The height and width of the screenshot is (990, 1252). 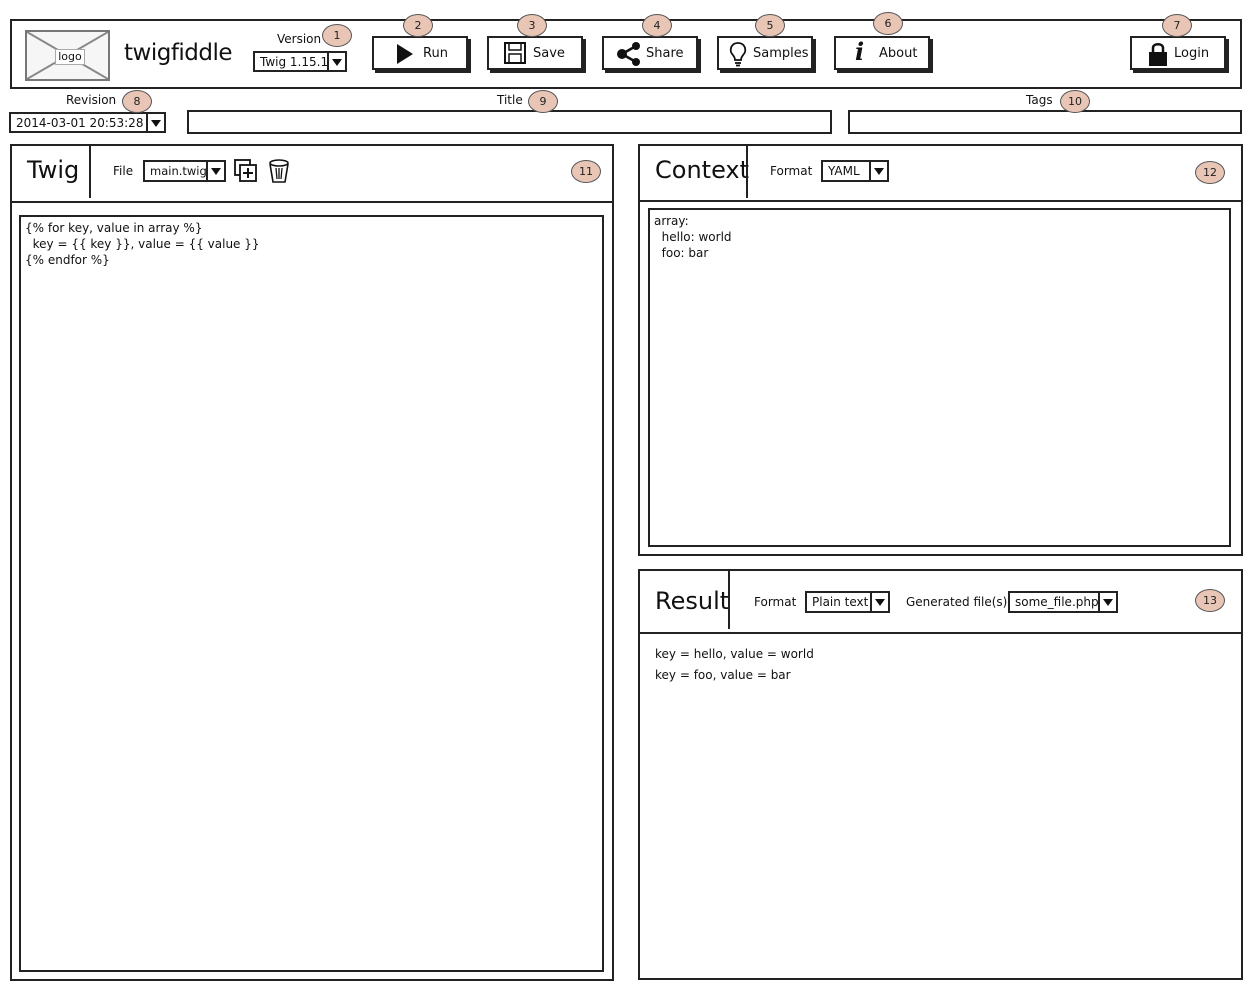 I want to click on version-label: Version, so click(x=299, y=39).